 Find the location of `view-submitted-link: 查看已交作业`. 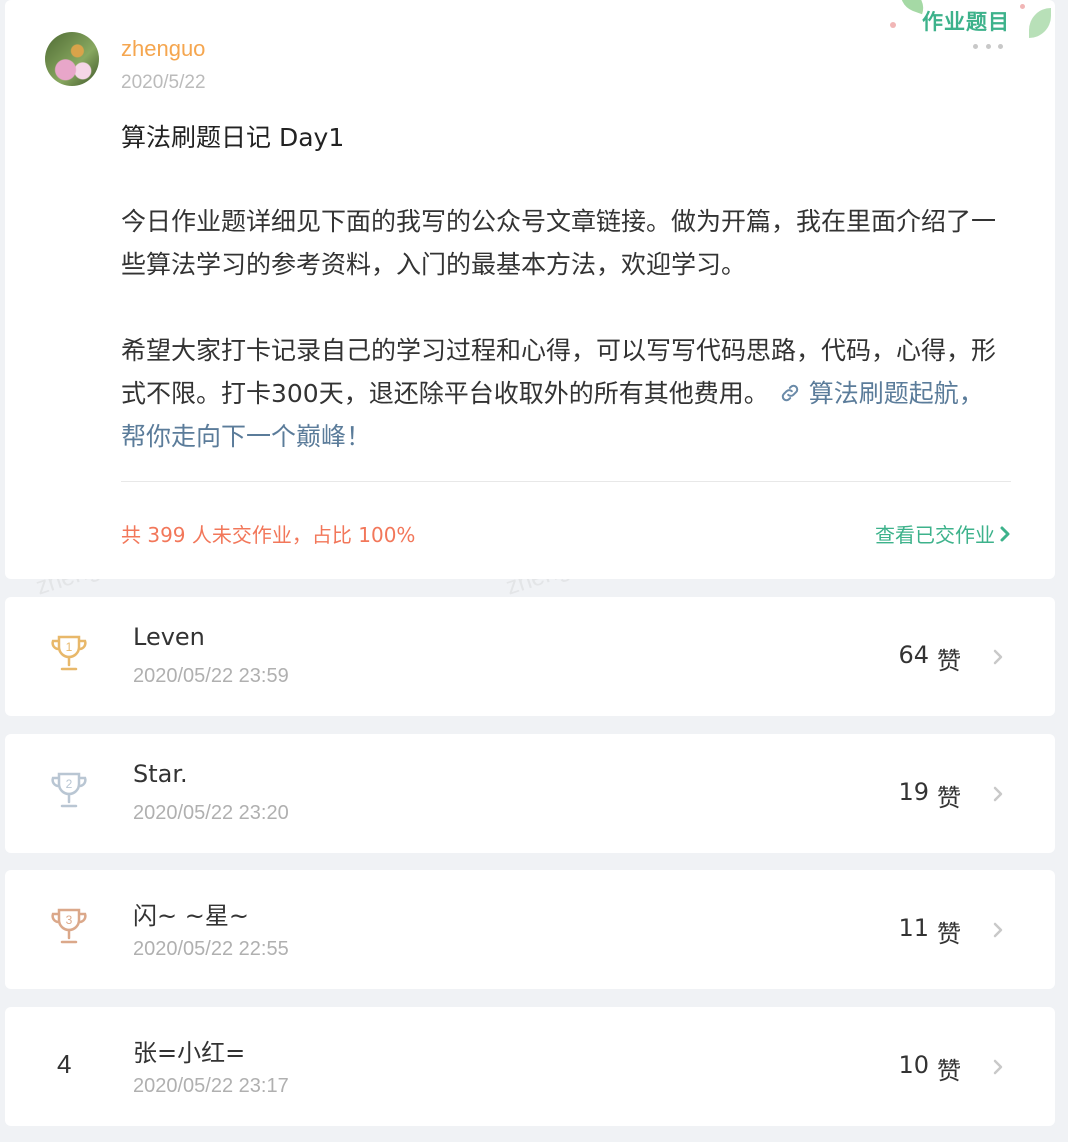

view-submitted-link: 查看已交作业 is located at coordinates (943, 533).